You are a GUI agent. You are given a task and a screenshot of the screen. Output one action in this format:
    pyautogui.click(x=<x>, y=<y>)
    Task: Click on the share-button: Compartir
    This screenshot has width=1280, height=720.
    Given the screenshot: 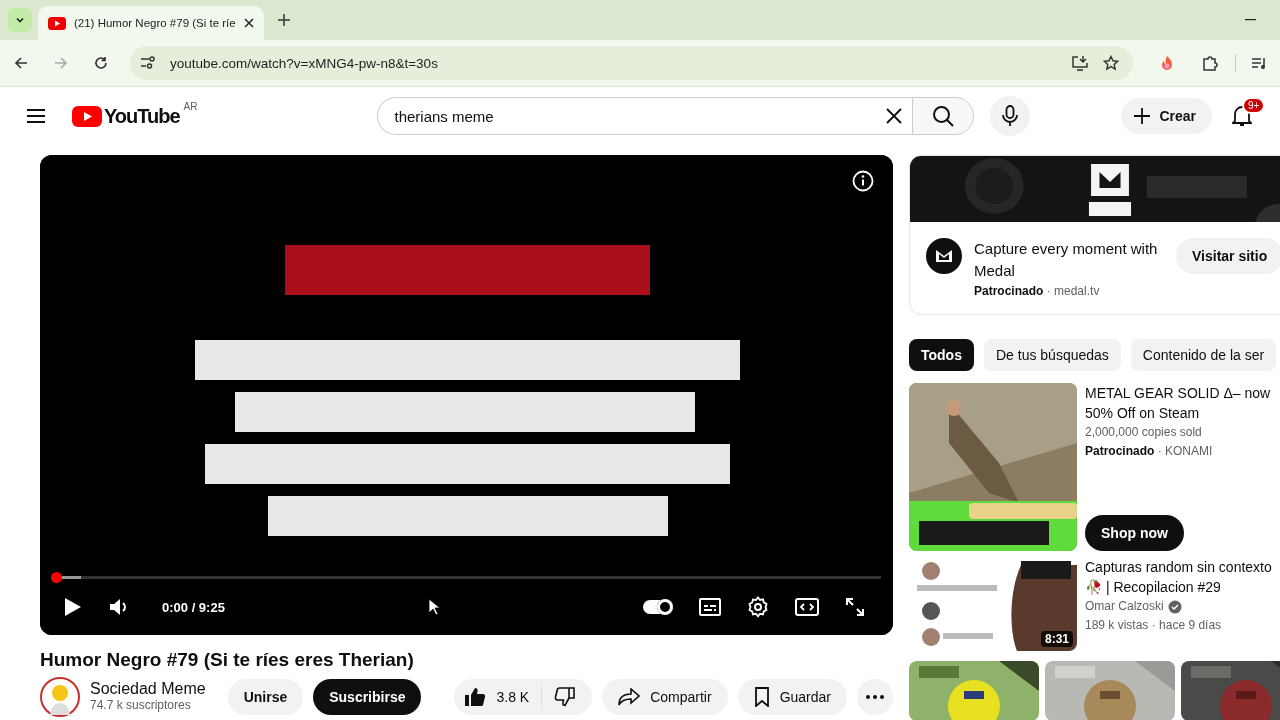 What is the action you would take?
    pyautogui.click(x=665, y=697)
    